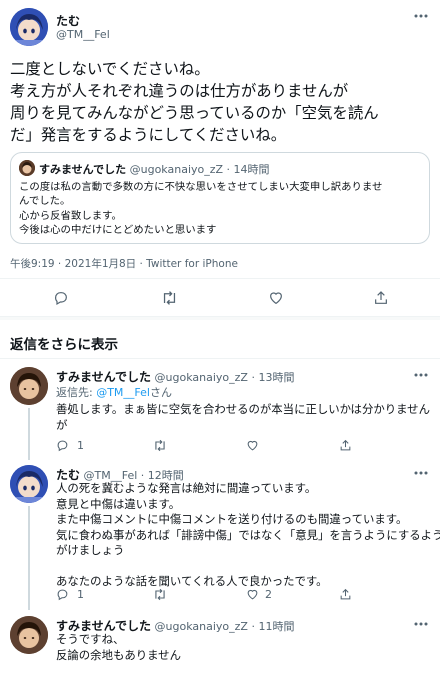 The width and height of the screenshot is (440, 684). What do you see at coordinates (123, 392) in the screenshot?
I see `replying-to-handle: @TM__Fel` at bounding box center [123, 392].